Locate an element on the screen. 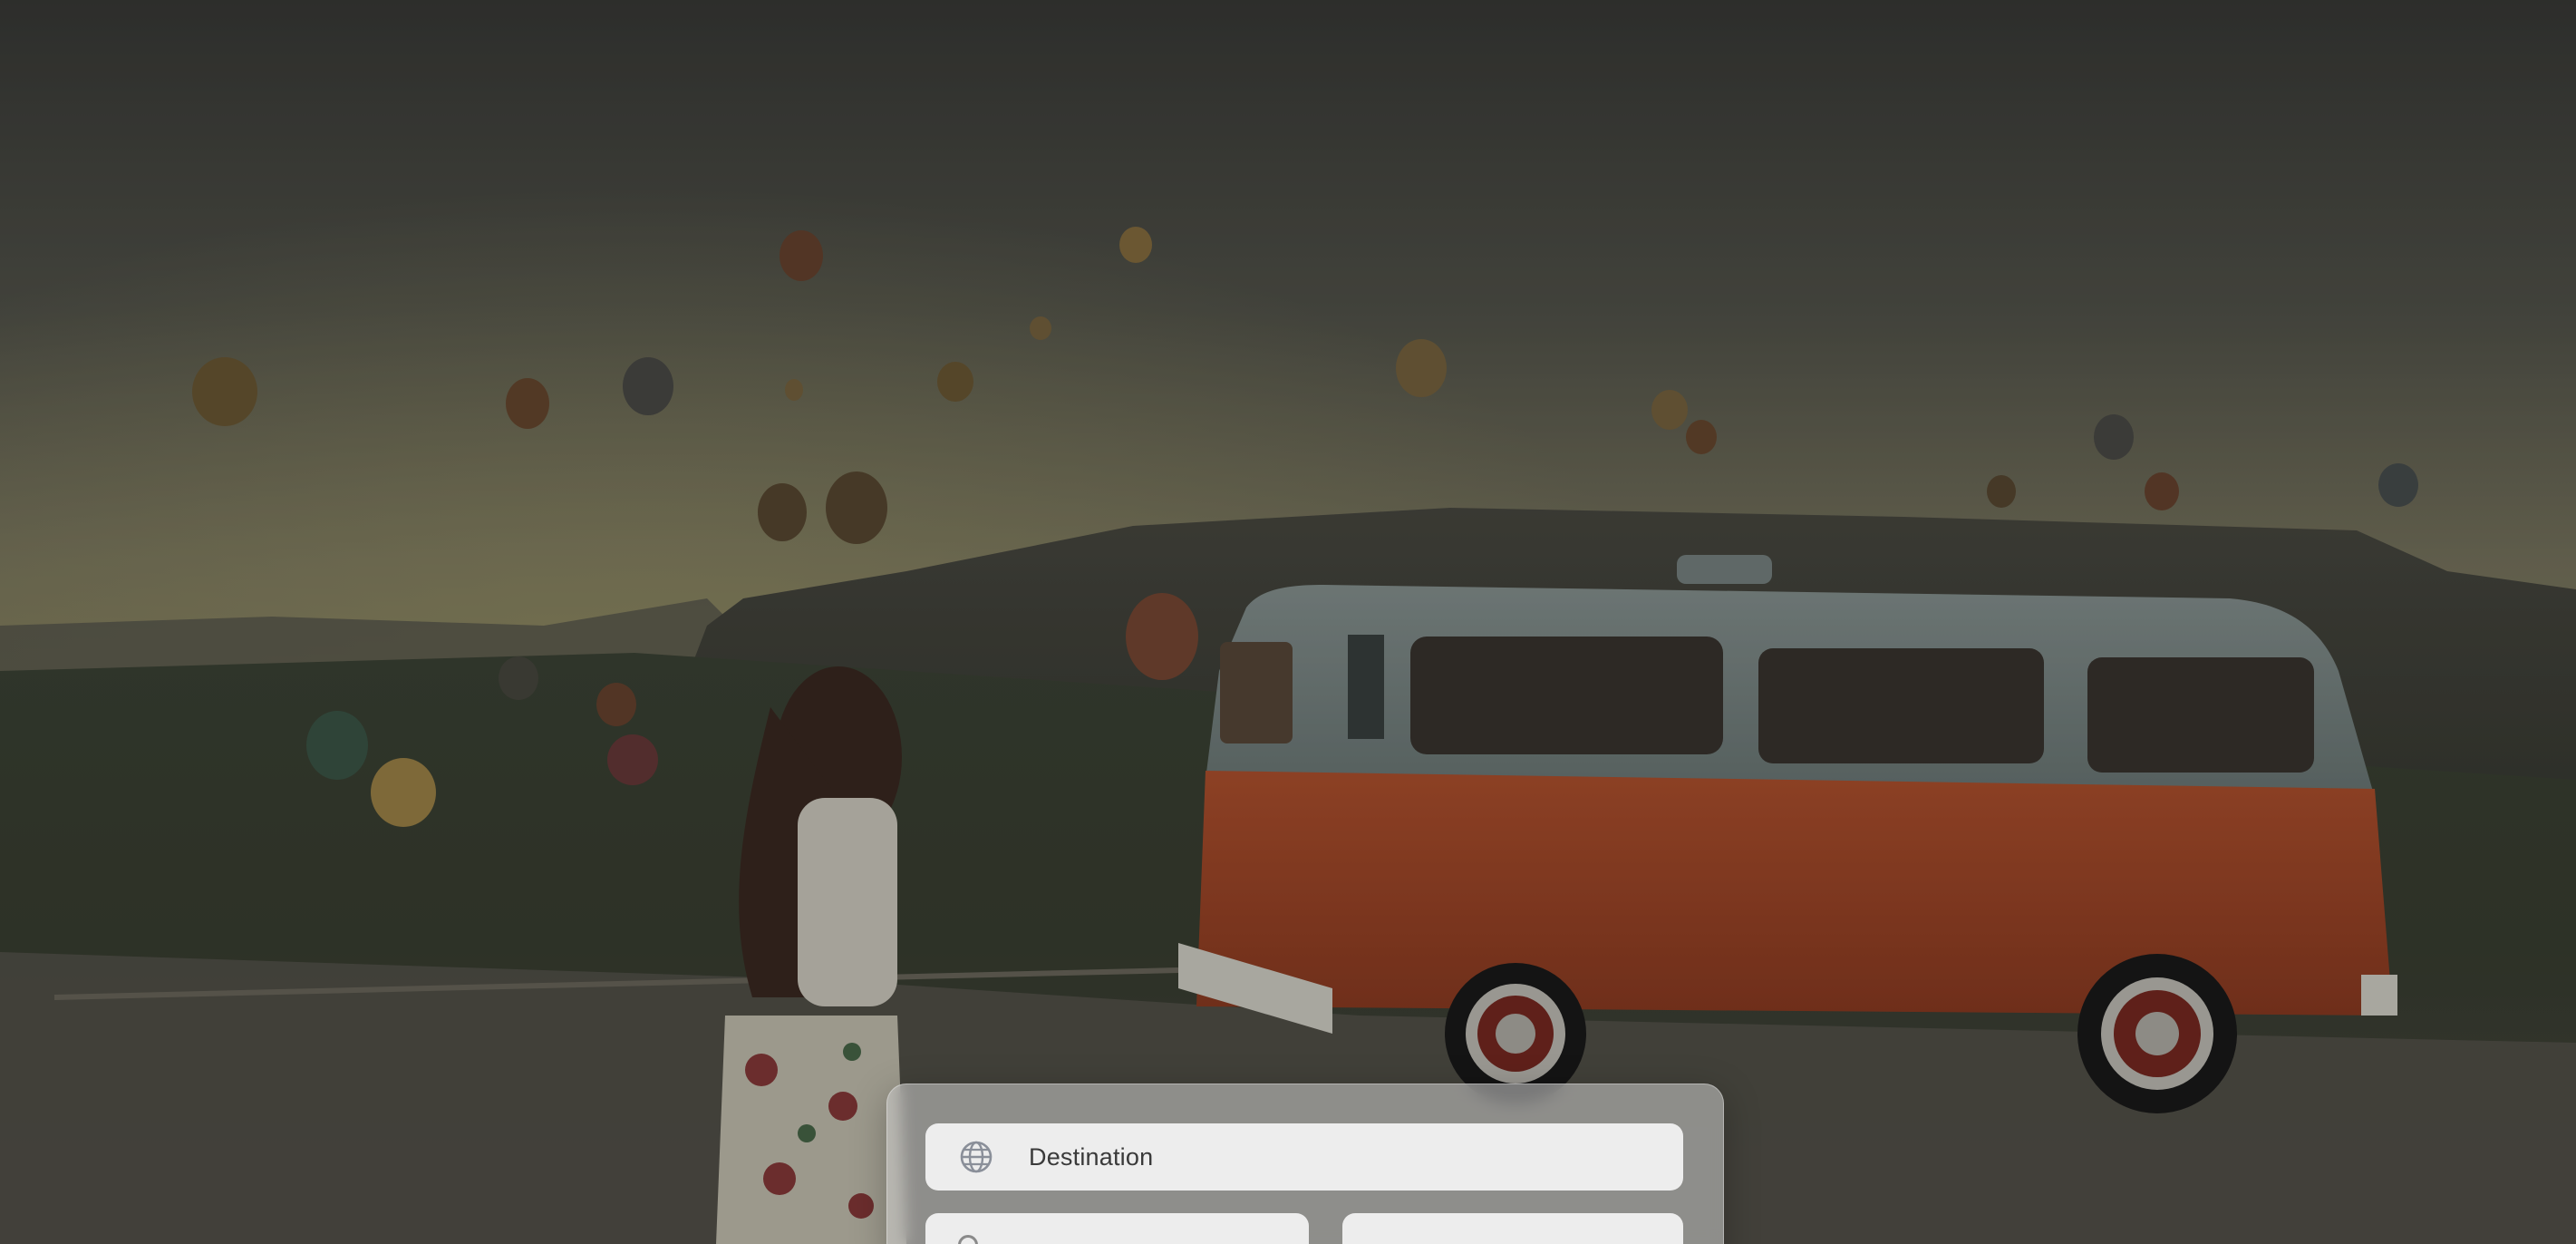 The width and height of the screenshot is (2576, 1244). destination-placeholder: Destination is located at coordinates (1091, 1156).